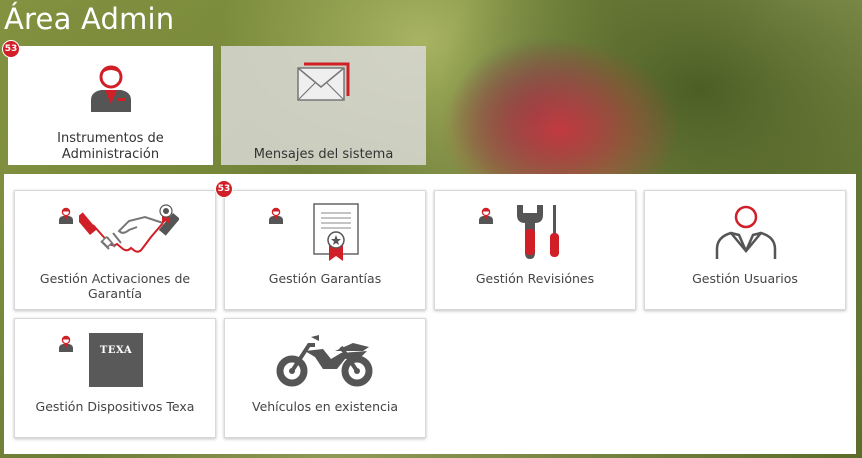  Describe the element at coordinates (746, 232) in the screenshot. I see `user-outline-icon` at that location.